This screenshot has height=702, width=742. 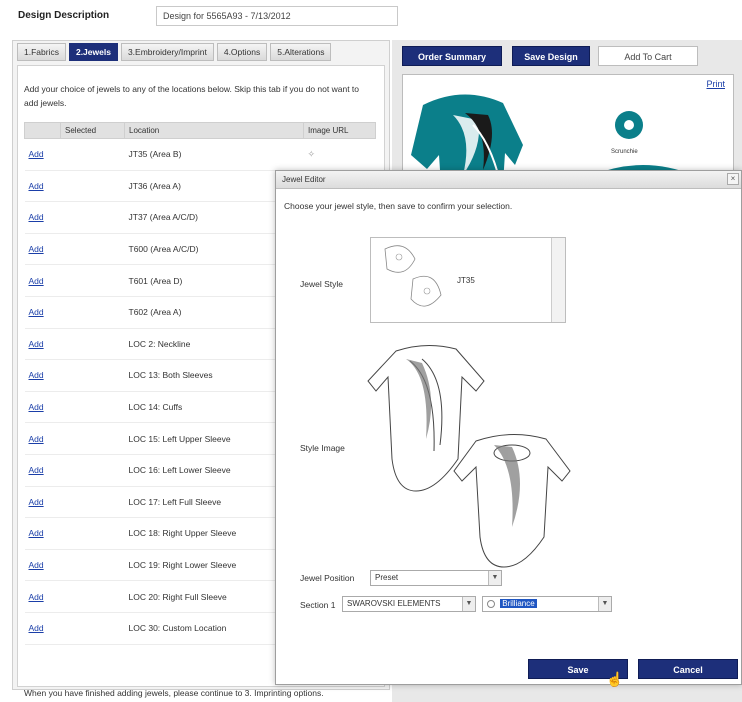 I want to click on scrunchie-label: Scrunchie, so click(x=624, y=152).